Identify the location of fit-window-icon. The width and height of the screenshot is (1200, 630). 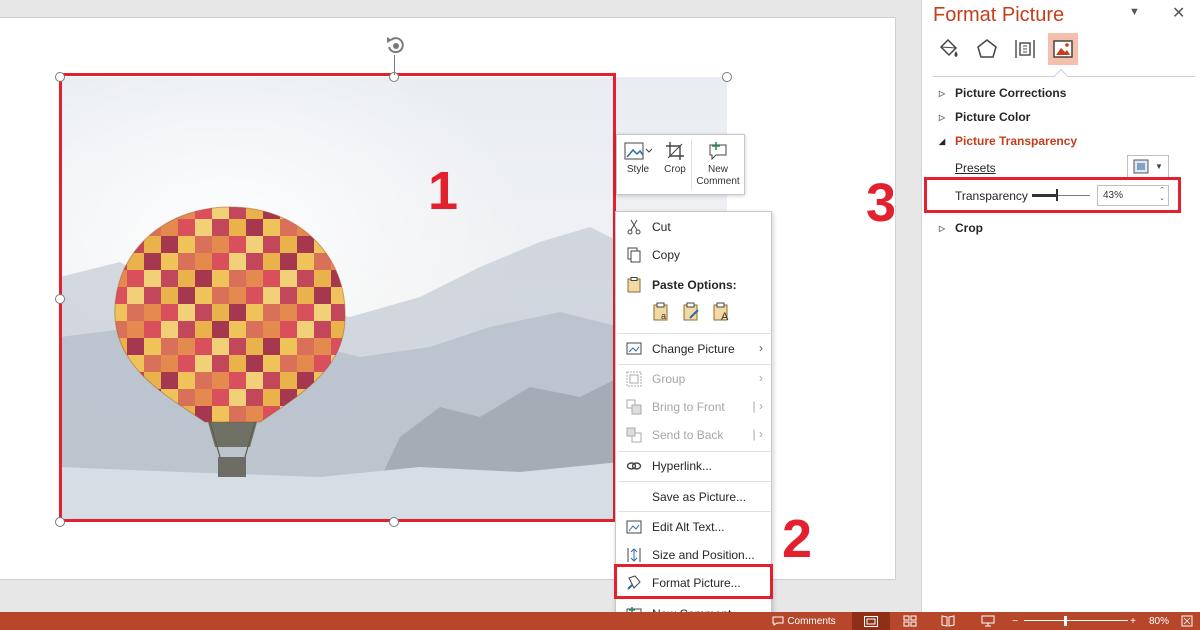
(1187, 621).